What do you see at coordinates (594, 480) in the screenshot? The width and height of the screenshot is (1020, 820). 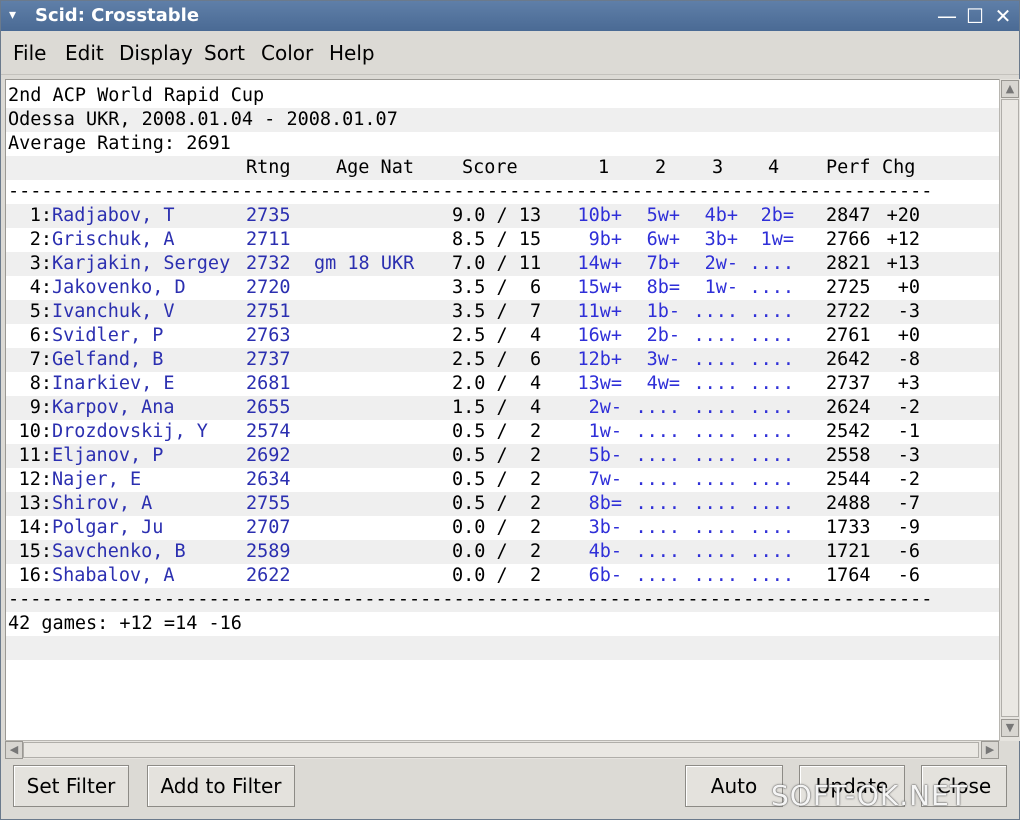 I see `cell-r1: 7w-` at bounding box center [594, 480].